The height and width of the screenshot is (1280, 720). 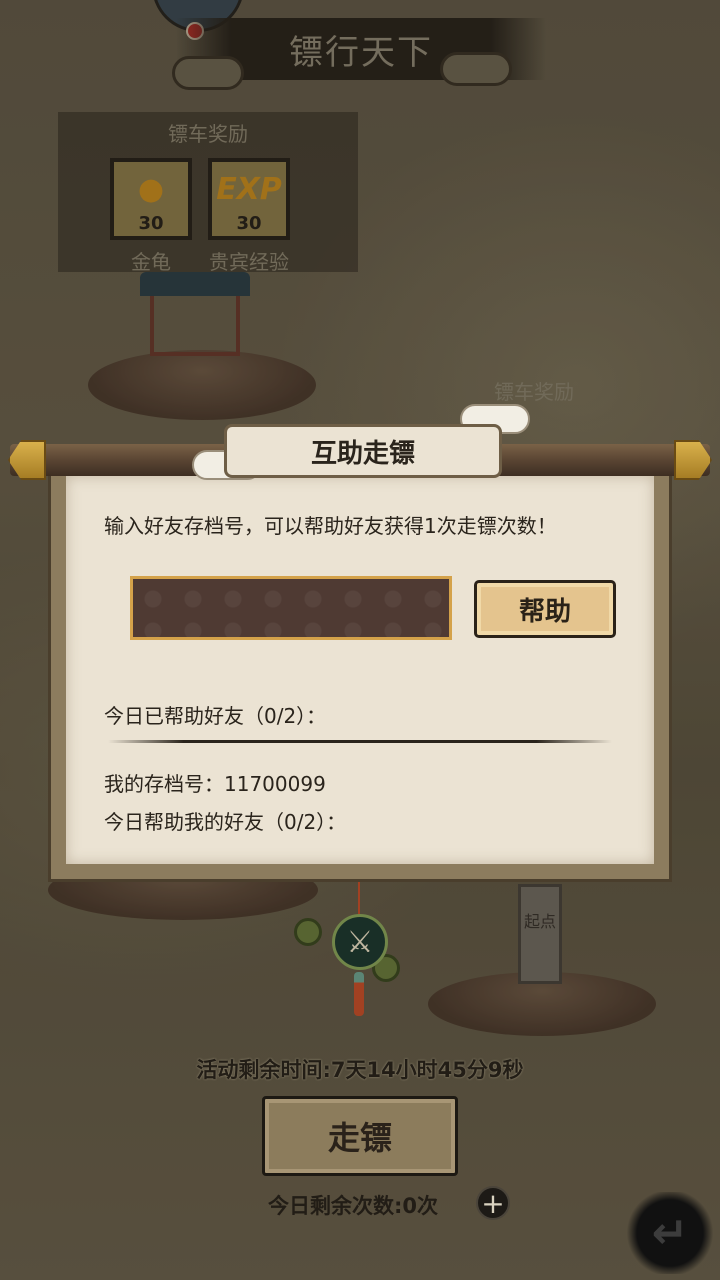 What do you see at coordinates (360, 741) in the screenshot?
I see `divider` at bounding box center [360, 741].